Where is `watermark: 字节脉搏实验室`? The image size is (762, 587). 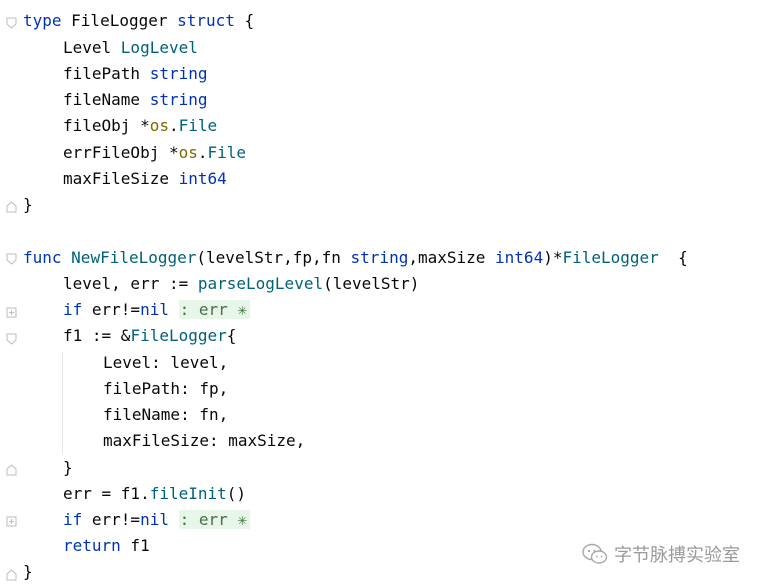 watermark: 字节脉搏实验室 is located at coordinates (661, 554).